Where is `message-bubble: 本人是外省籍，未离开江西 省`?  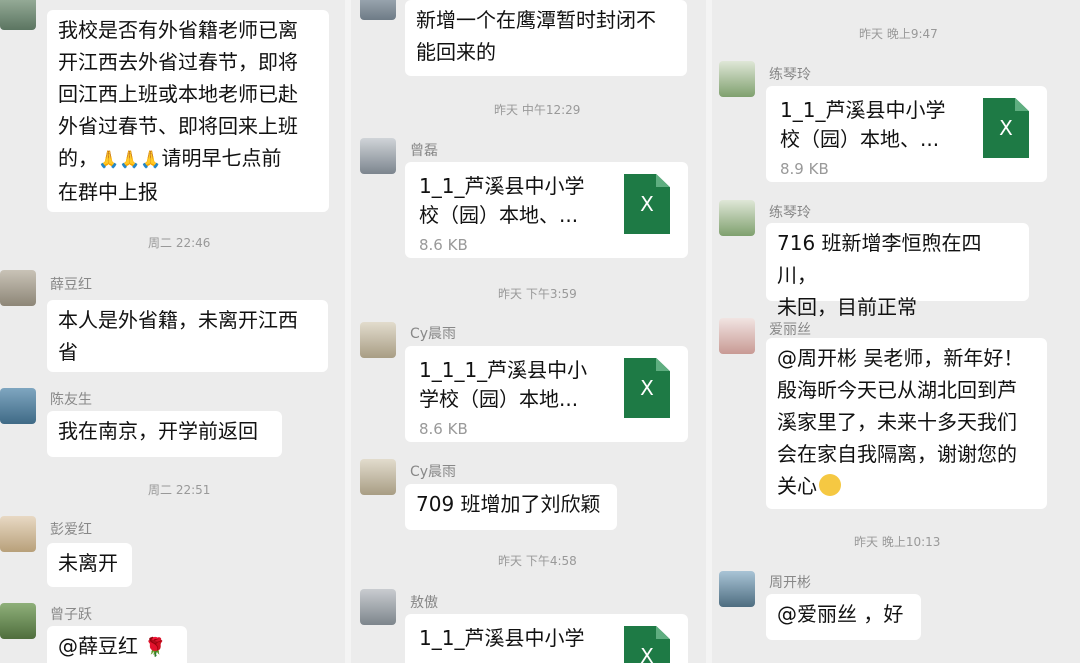
message-bubble: 本人是外省籍，未离开江西 省 is located at coordinates (187, 336).